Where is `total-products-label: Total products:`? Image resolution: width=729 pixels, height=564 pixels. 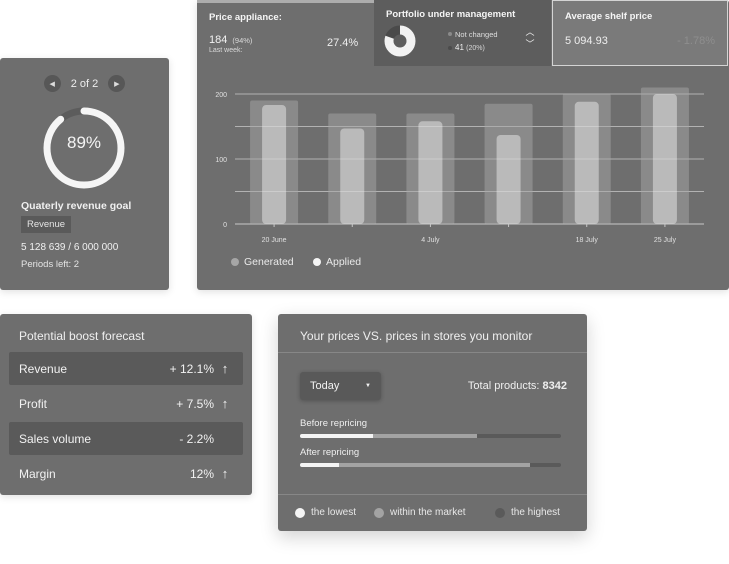 total-products-label: Total products: is located at coordinates (503, 386).